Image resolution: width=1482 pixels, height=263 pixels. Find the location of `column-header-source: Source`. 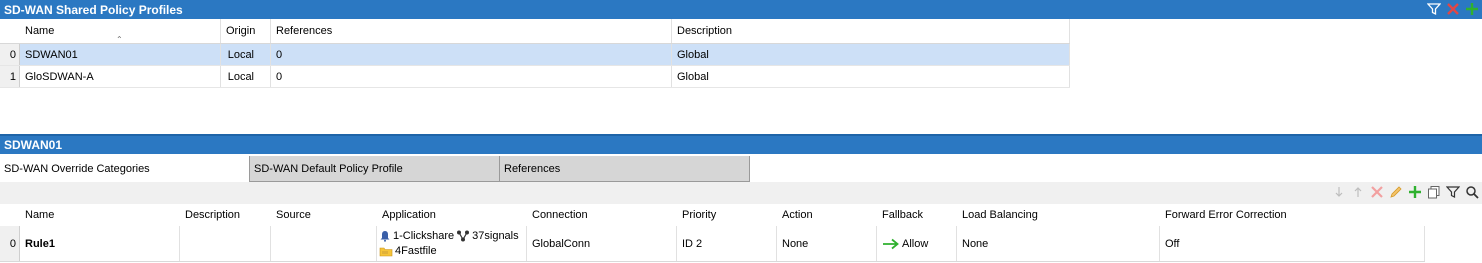

column-header-source: Source is located at coordinates (324, 215).